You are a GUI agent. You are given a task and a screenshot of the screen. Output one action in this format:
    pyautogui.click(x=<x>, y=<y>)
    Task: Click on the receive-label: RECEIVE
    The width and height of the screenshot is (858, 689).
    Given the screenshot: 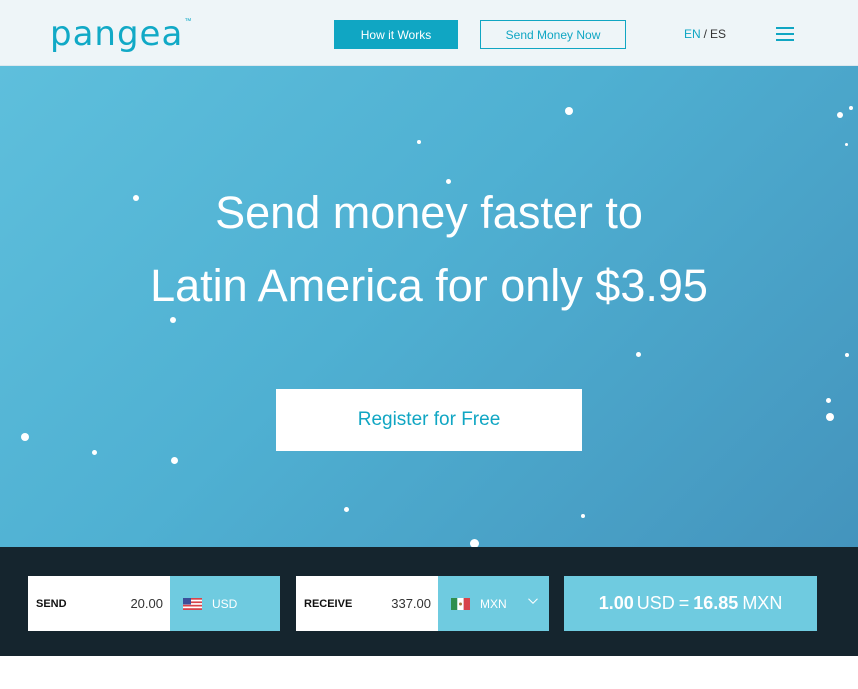 What is the action you would take?
    pyautogui.click(x=328, y=603)
    